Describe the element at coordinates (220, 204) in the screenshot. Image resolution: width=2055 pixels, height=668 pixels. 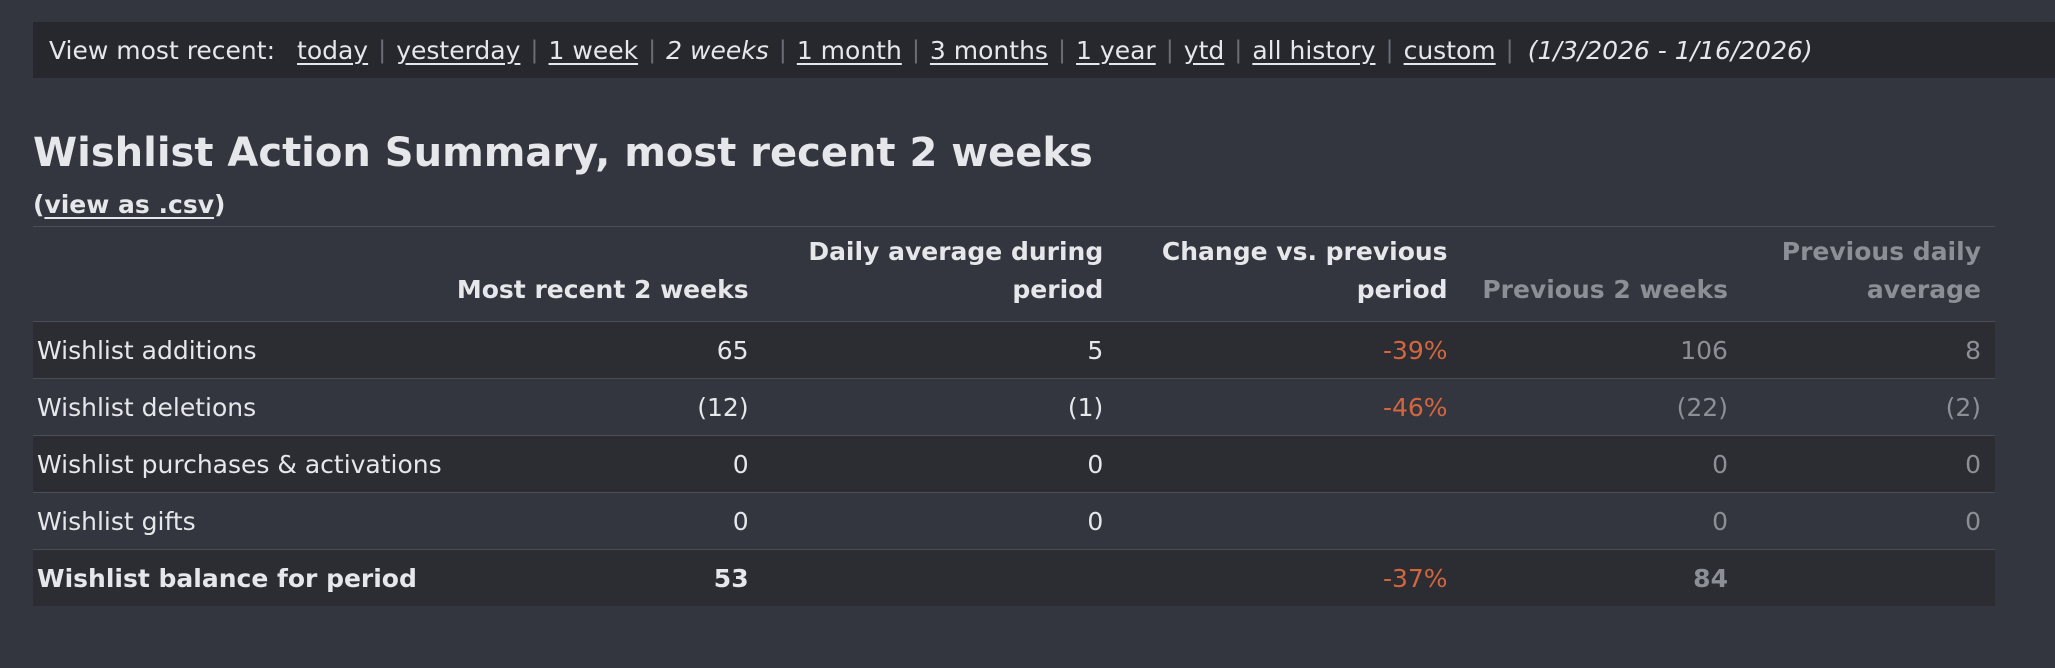
I see `csv-close-paren: )` at that location.